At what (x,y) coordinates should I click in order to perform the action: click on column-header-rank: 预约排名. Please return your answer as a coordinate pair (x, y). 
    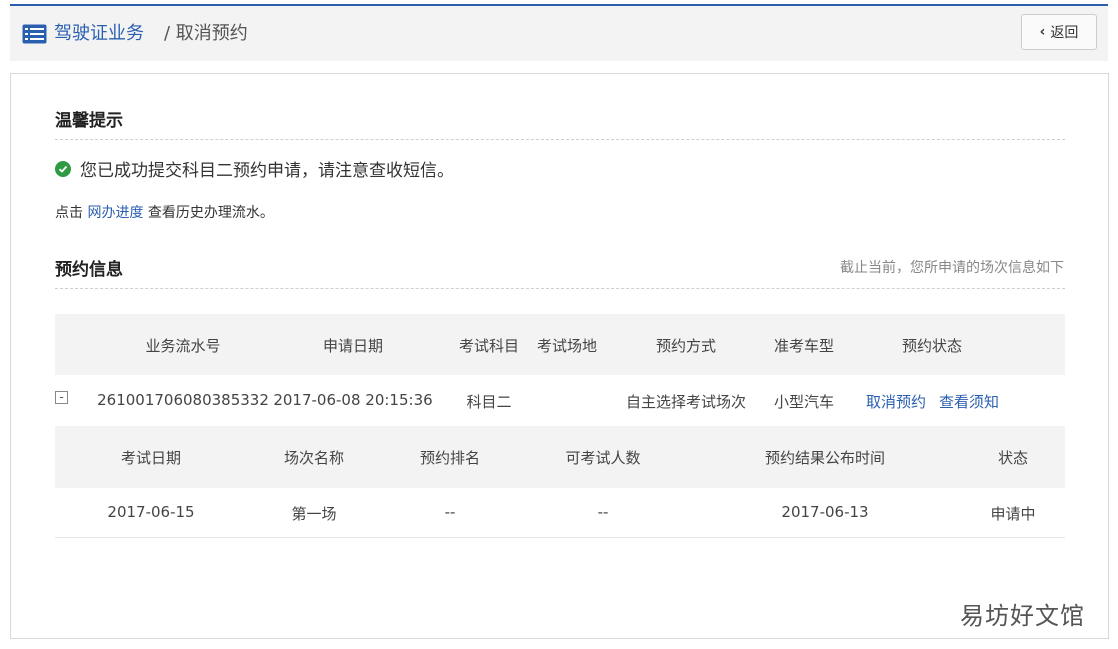
    Looking at the image, I should click on (450, 458).